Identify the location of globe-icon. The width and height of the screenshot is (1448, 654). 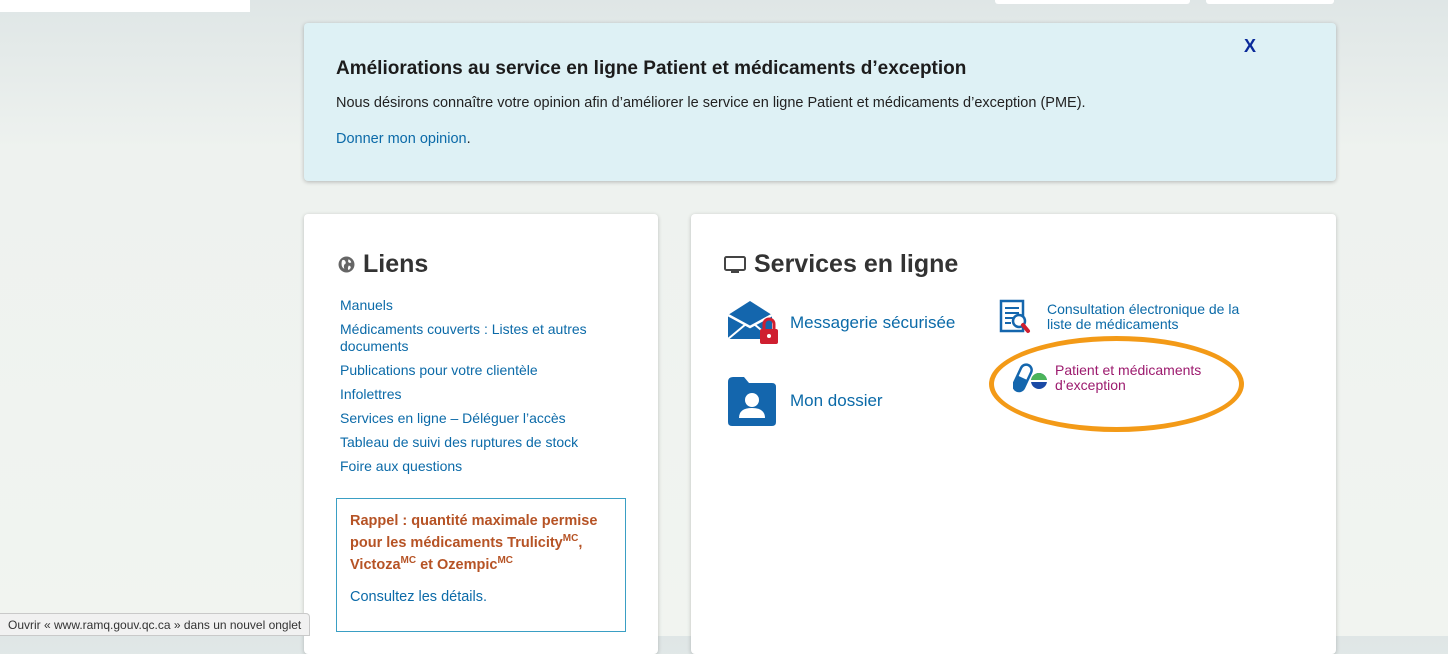
(346, 264).